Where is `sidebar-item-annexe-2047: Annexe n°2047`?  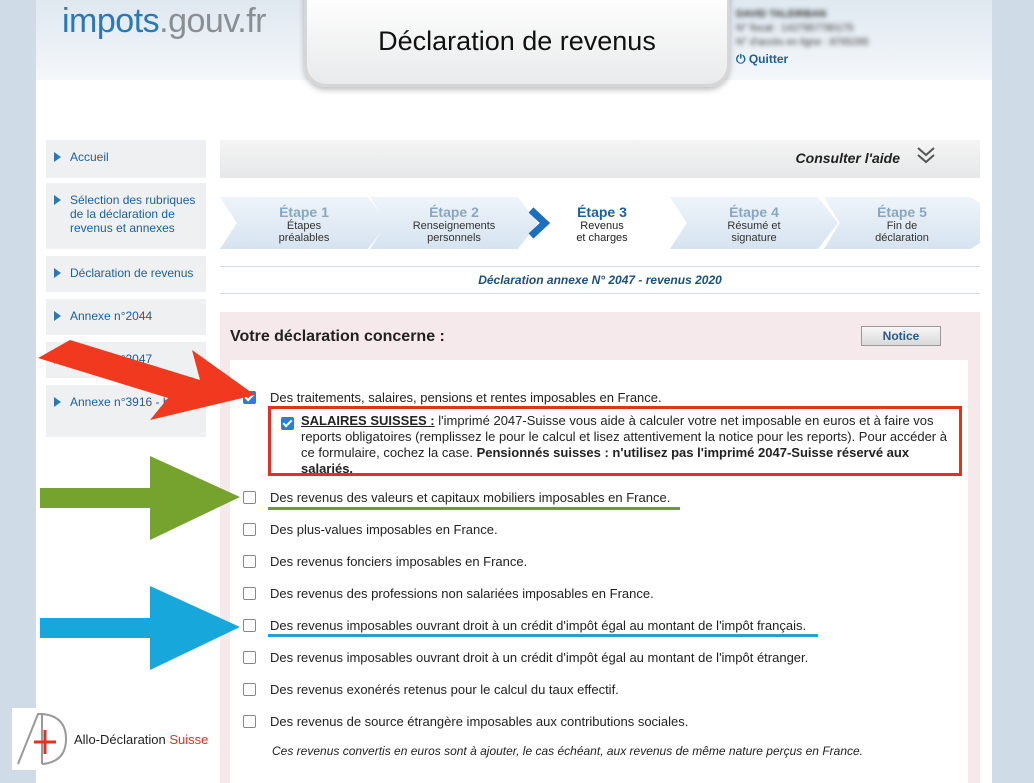 sidebar-item-annexe-2047: Annexe n°2047 is located at coordinates (126, 360).